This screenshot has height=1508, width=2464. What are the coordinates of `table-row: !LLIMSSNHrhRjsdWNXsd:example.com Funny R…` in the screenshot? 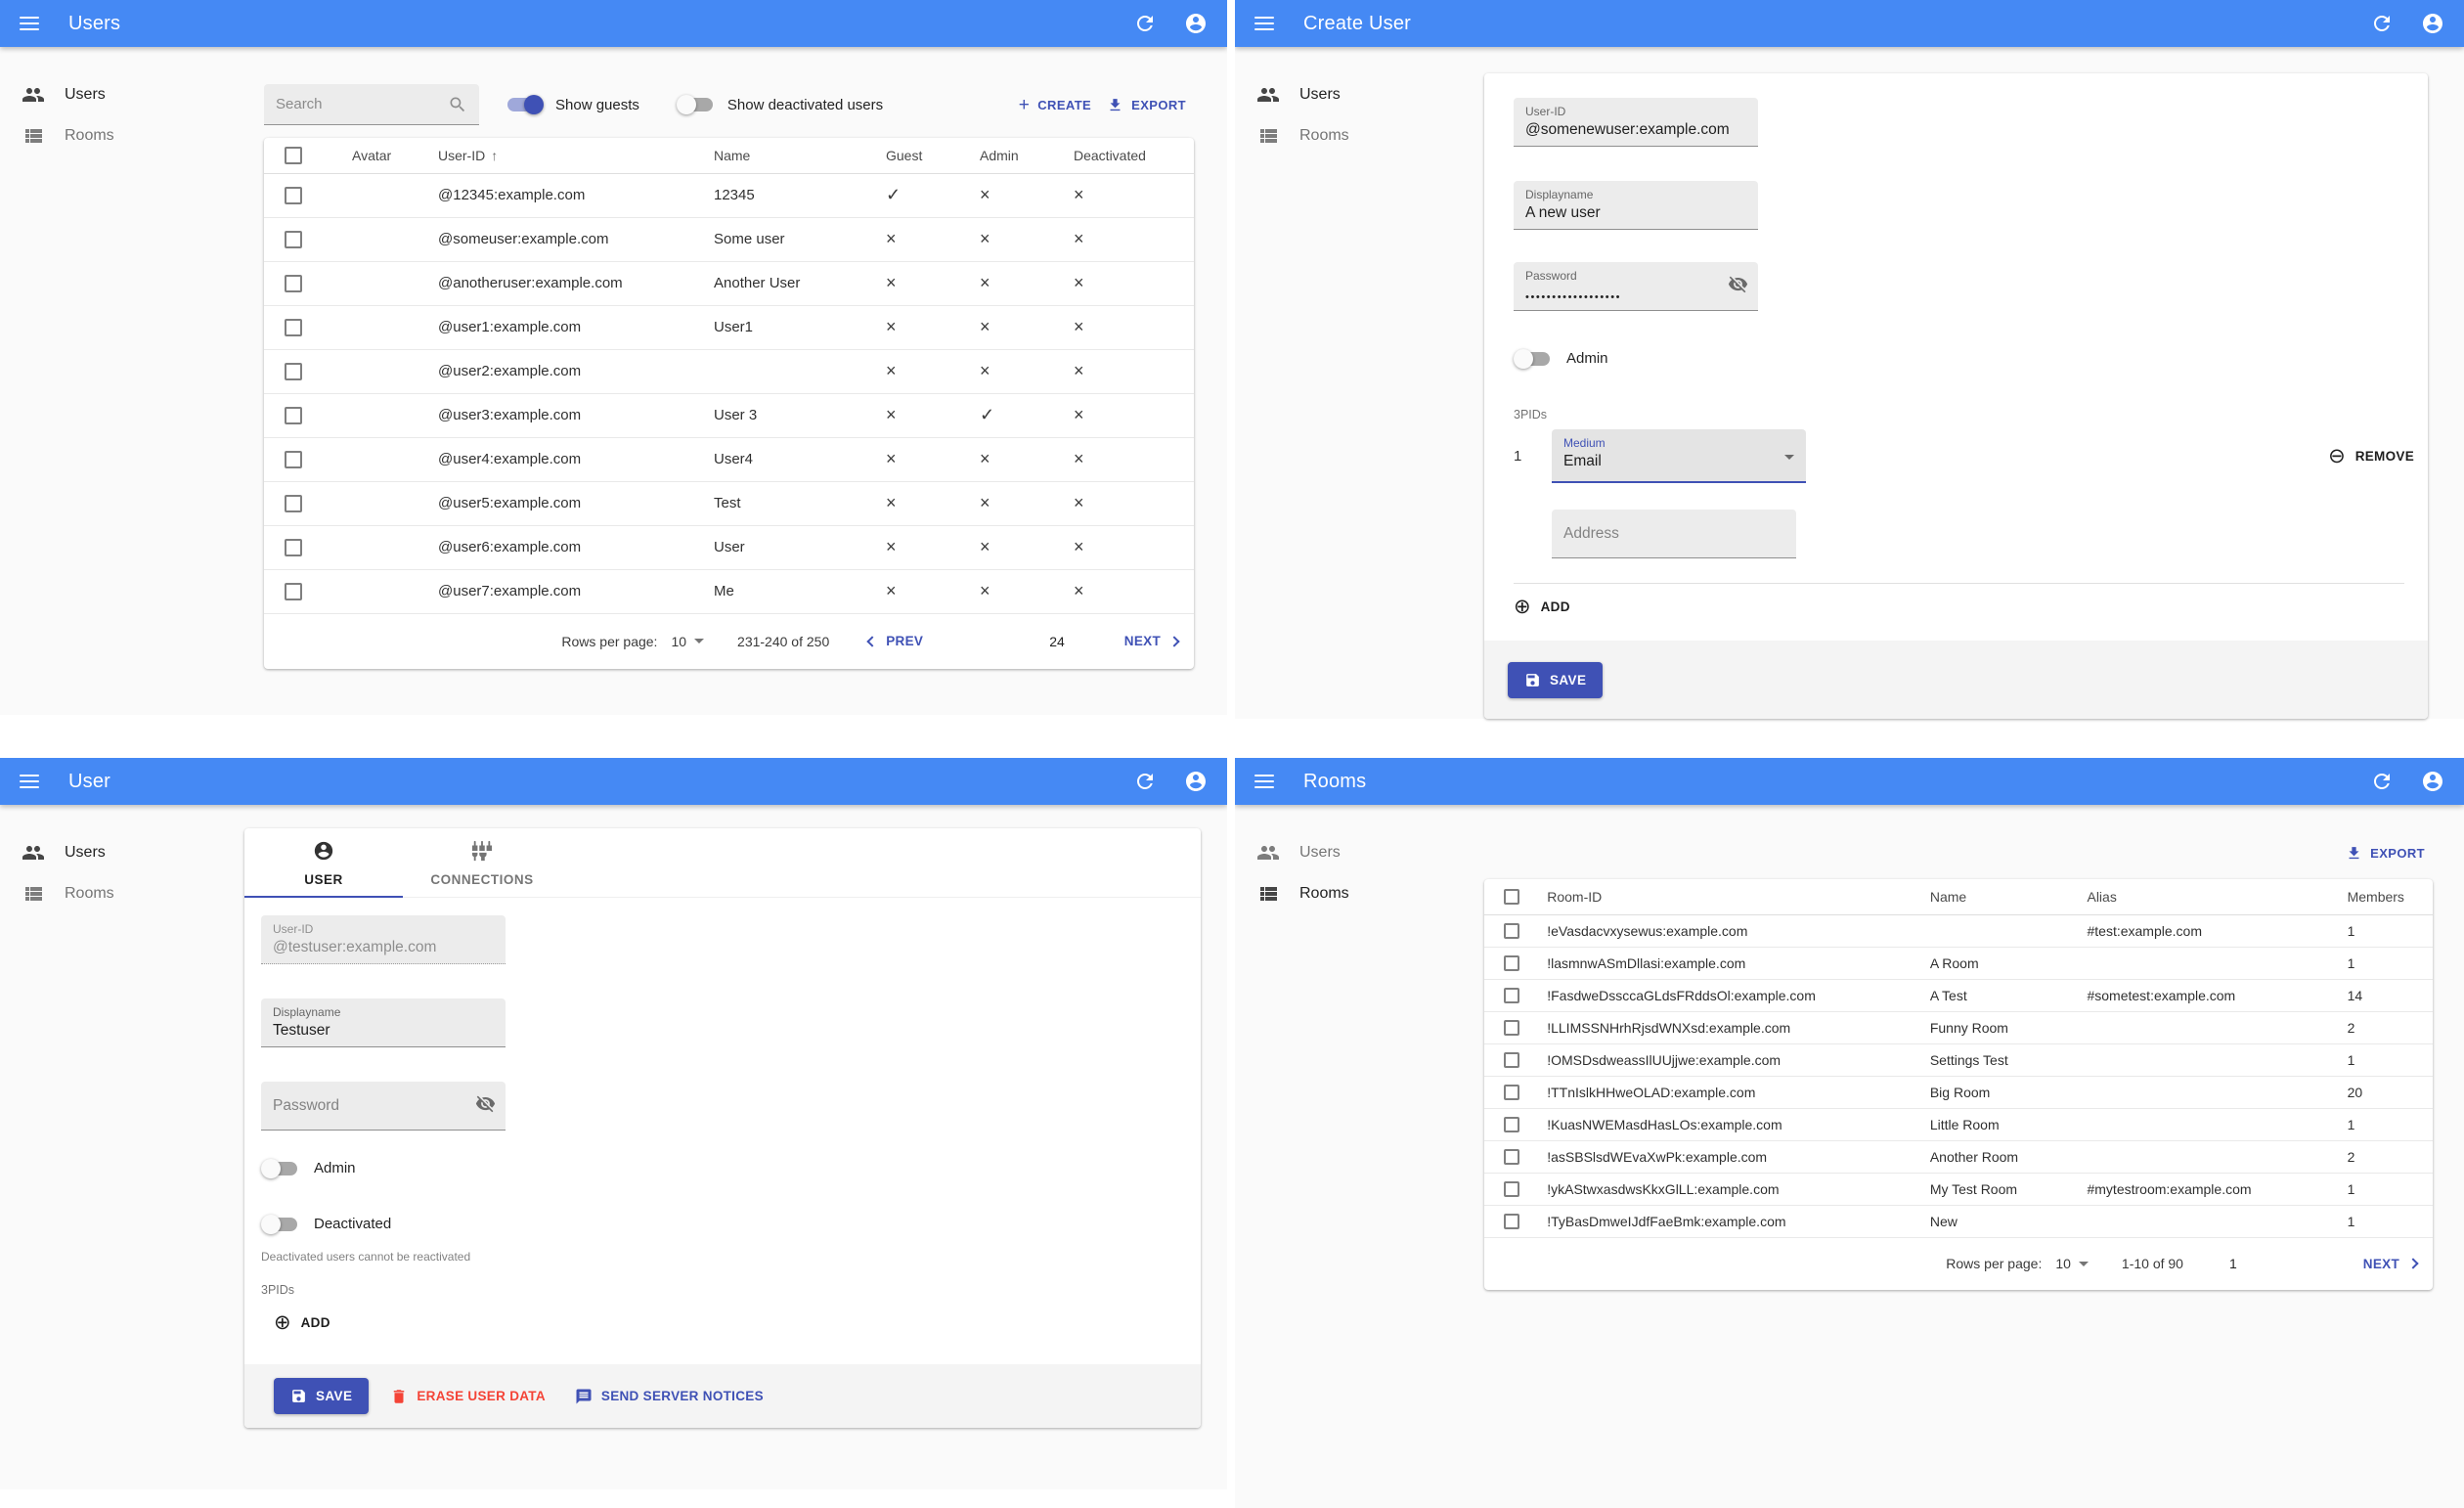 It's located at (1958, 1027).